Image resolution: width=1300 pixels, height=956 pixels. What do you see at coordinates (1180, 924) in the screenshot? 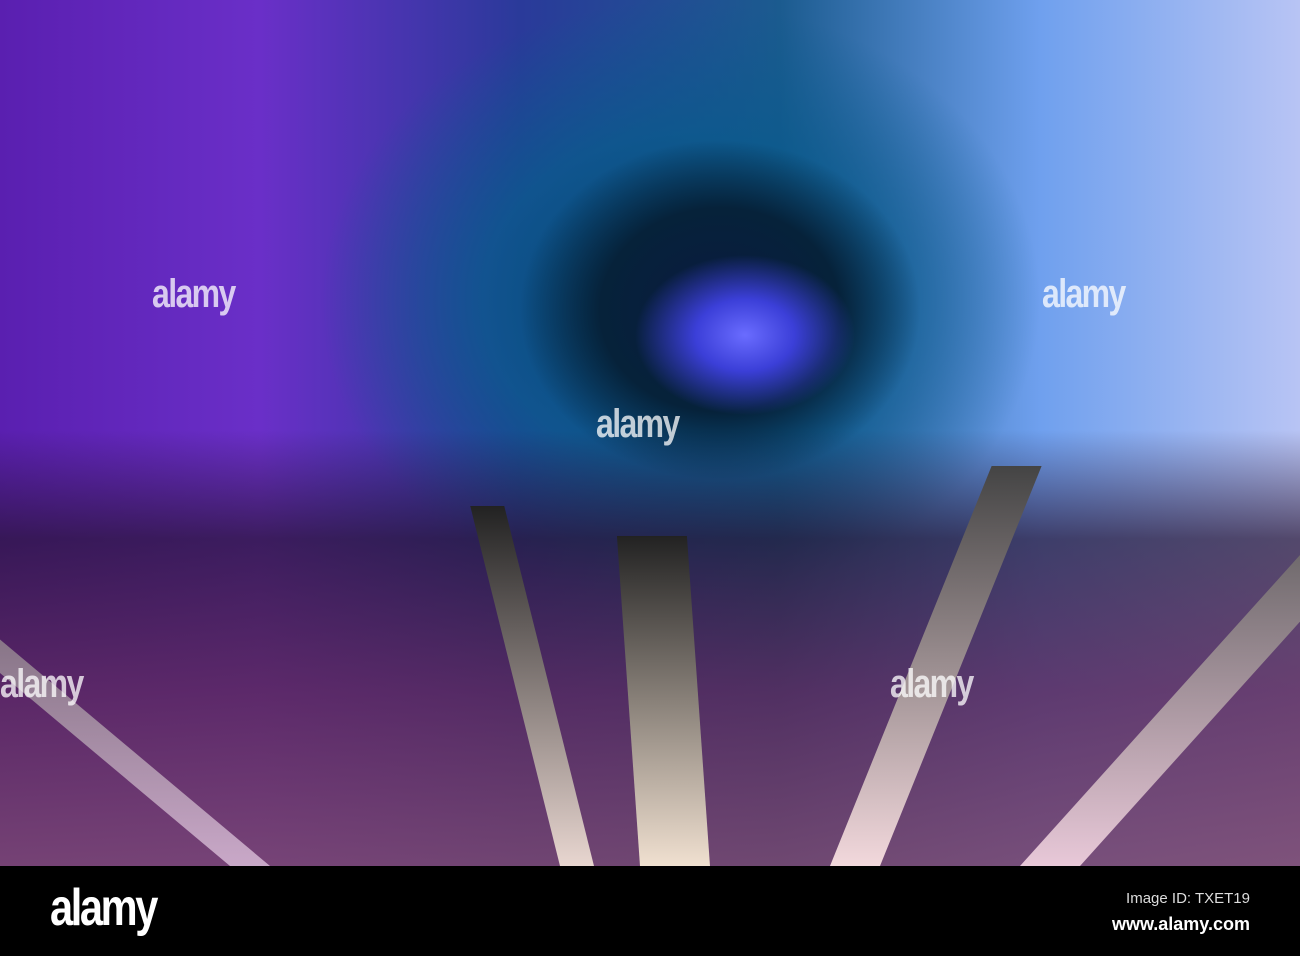
I see `site-url: www.alamy.com` at bounding box center [1180, 924].